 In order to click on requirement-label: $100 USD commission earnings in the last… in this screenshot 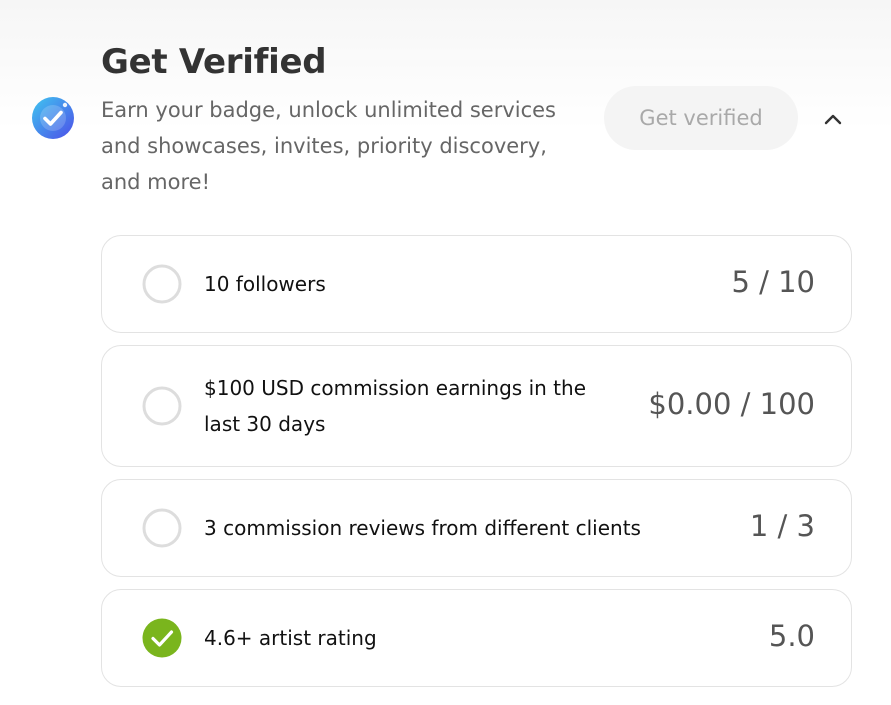, I will do `click(395, 406)`.